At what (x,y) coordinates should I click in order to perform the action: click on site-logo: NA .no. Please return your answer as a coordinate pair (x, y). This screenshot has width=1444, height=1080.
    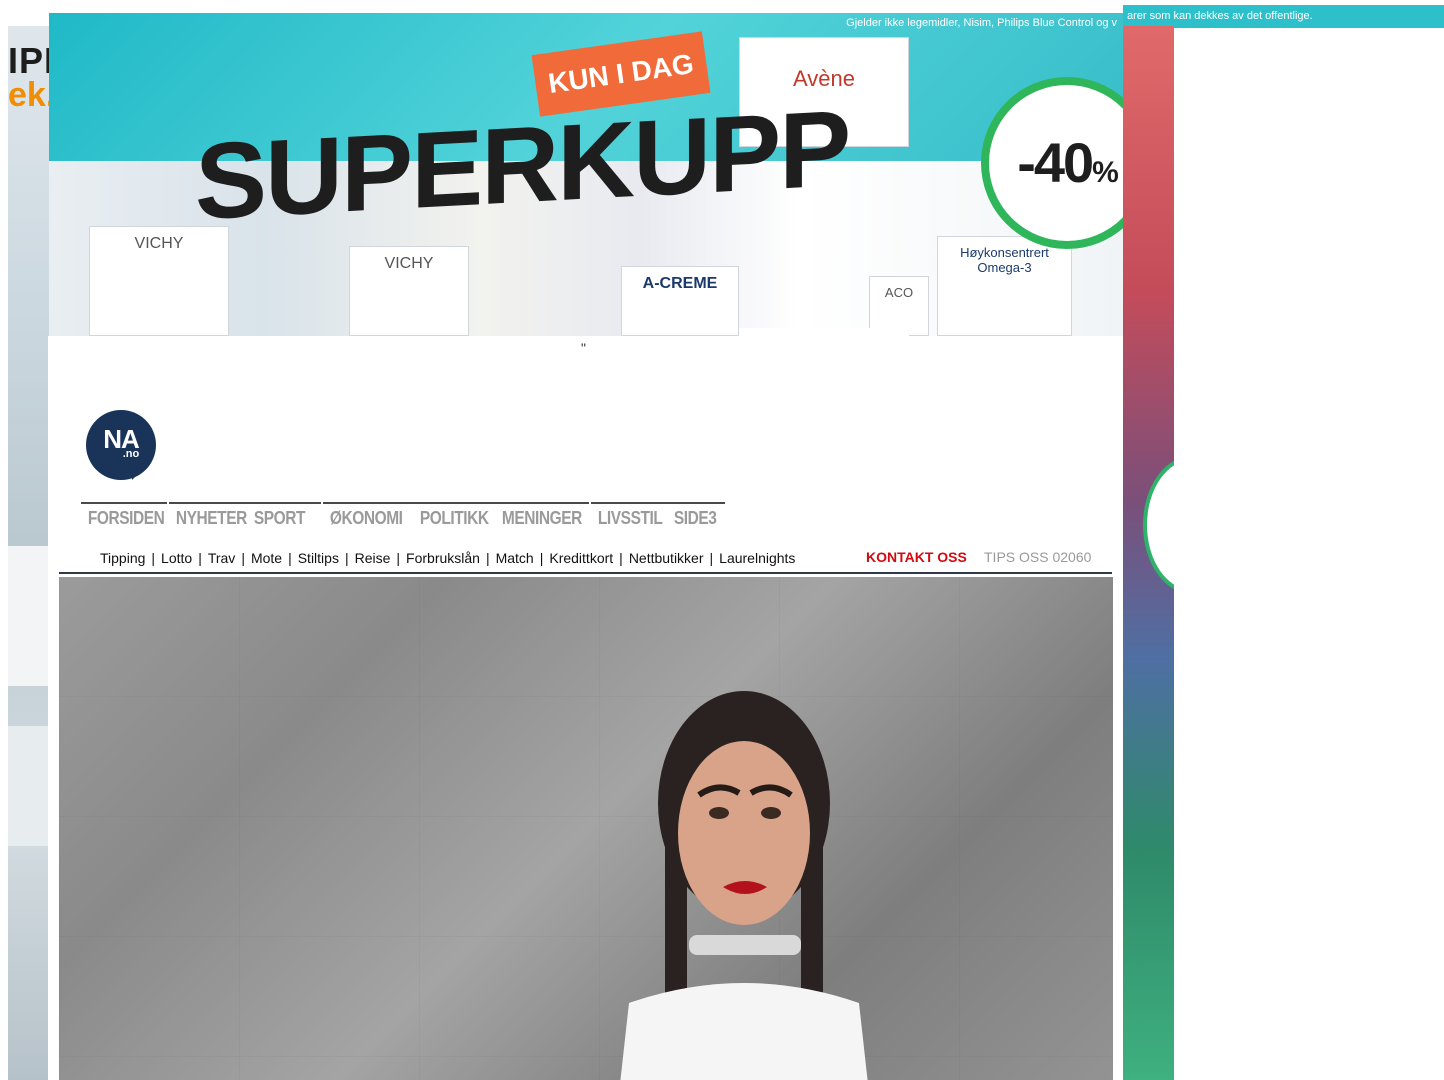
    Looking at the image, I should click on (121, 445).